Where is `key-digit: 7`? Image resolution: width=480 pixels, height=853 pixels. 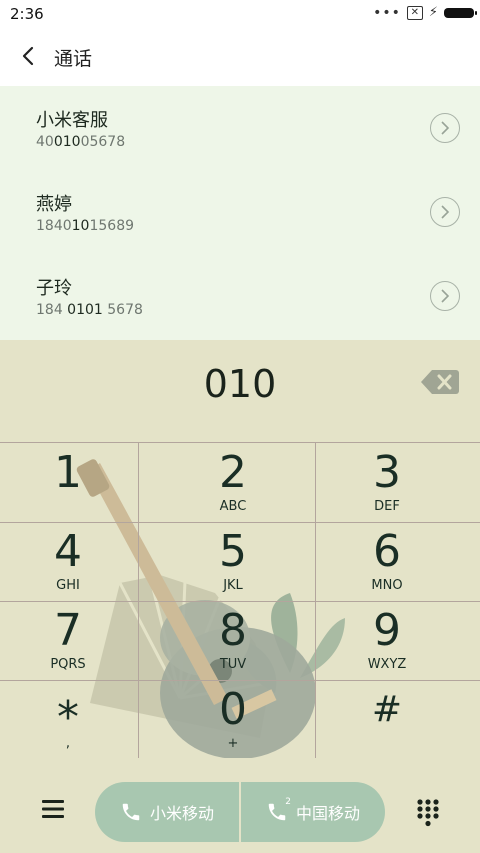 key-digit: 7 is located at coordinates (68, 630).